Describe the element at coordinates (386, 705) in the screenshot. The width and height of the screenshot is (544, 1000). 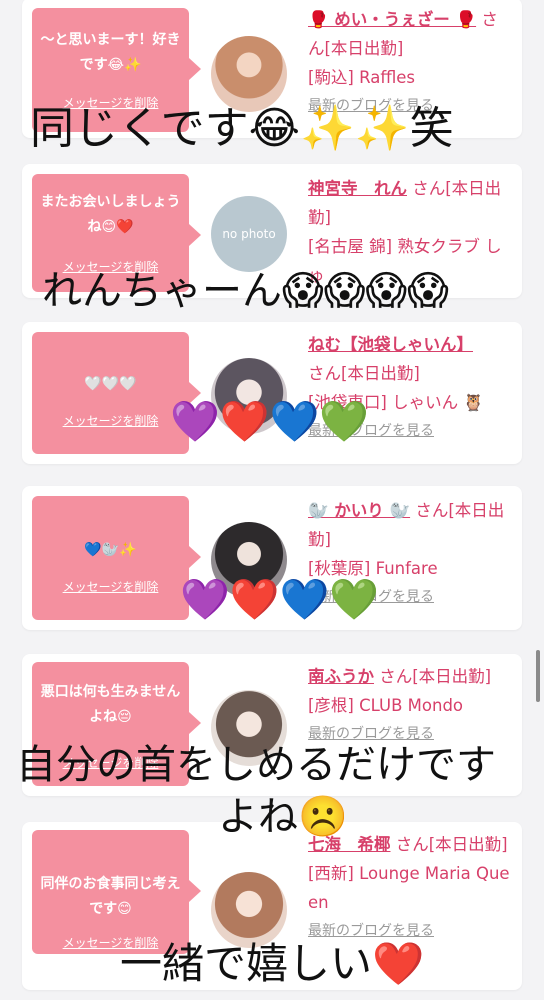
I see `cast-shop: [彦根] CLUB Mondo` at that location.